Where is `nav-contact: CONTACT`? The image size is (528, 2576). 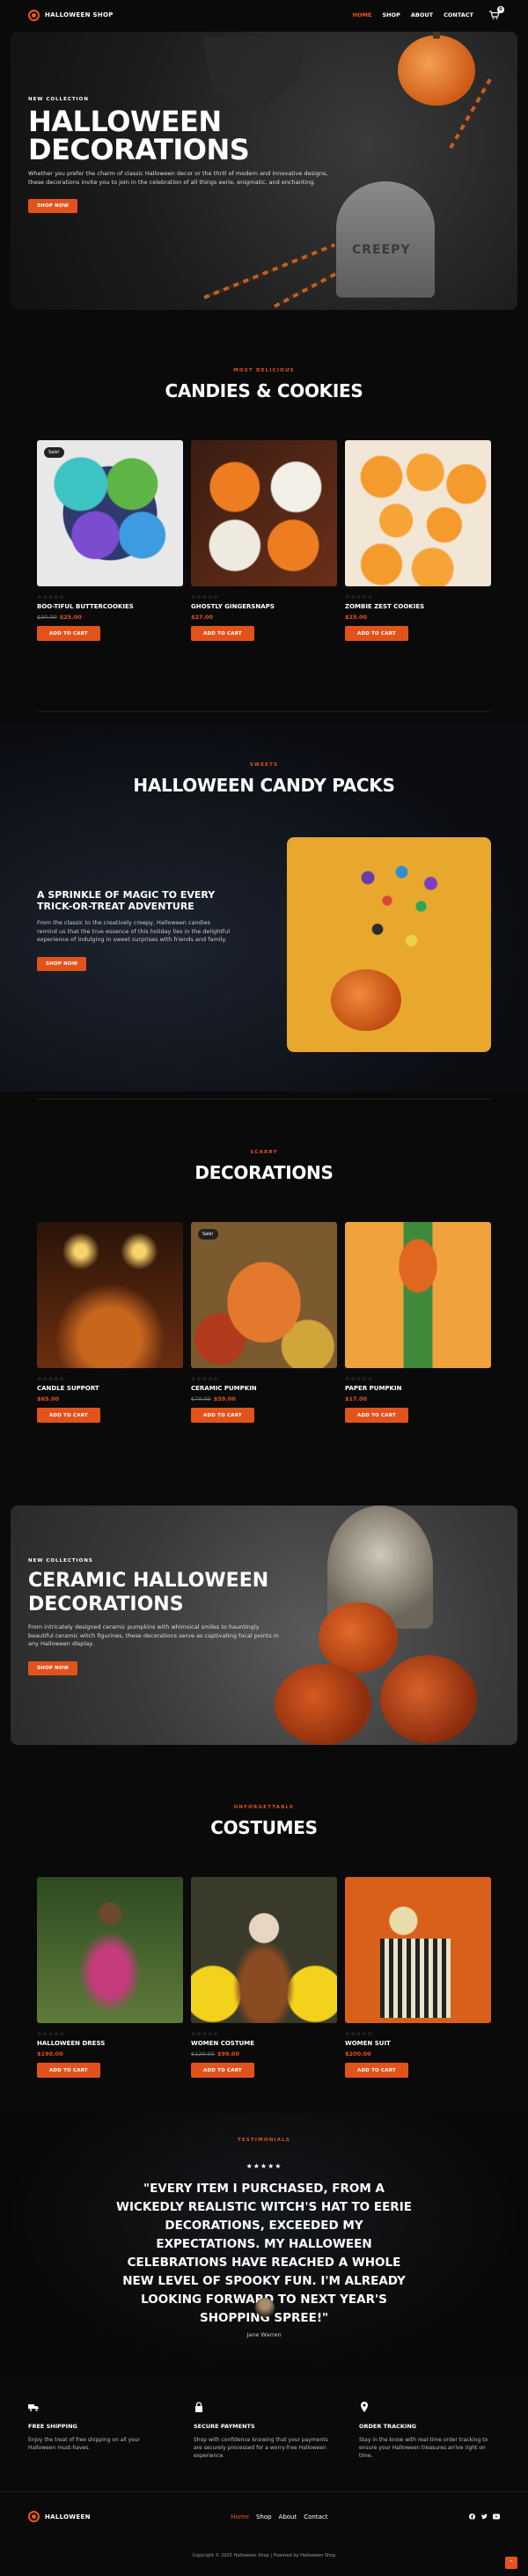
nav-contact: CONTACT is located at coordinates (459, 15).